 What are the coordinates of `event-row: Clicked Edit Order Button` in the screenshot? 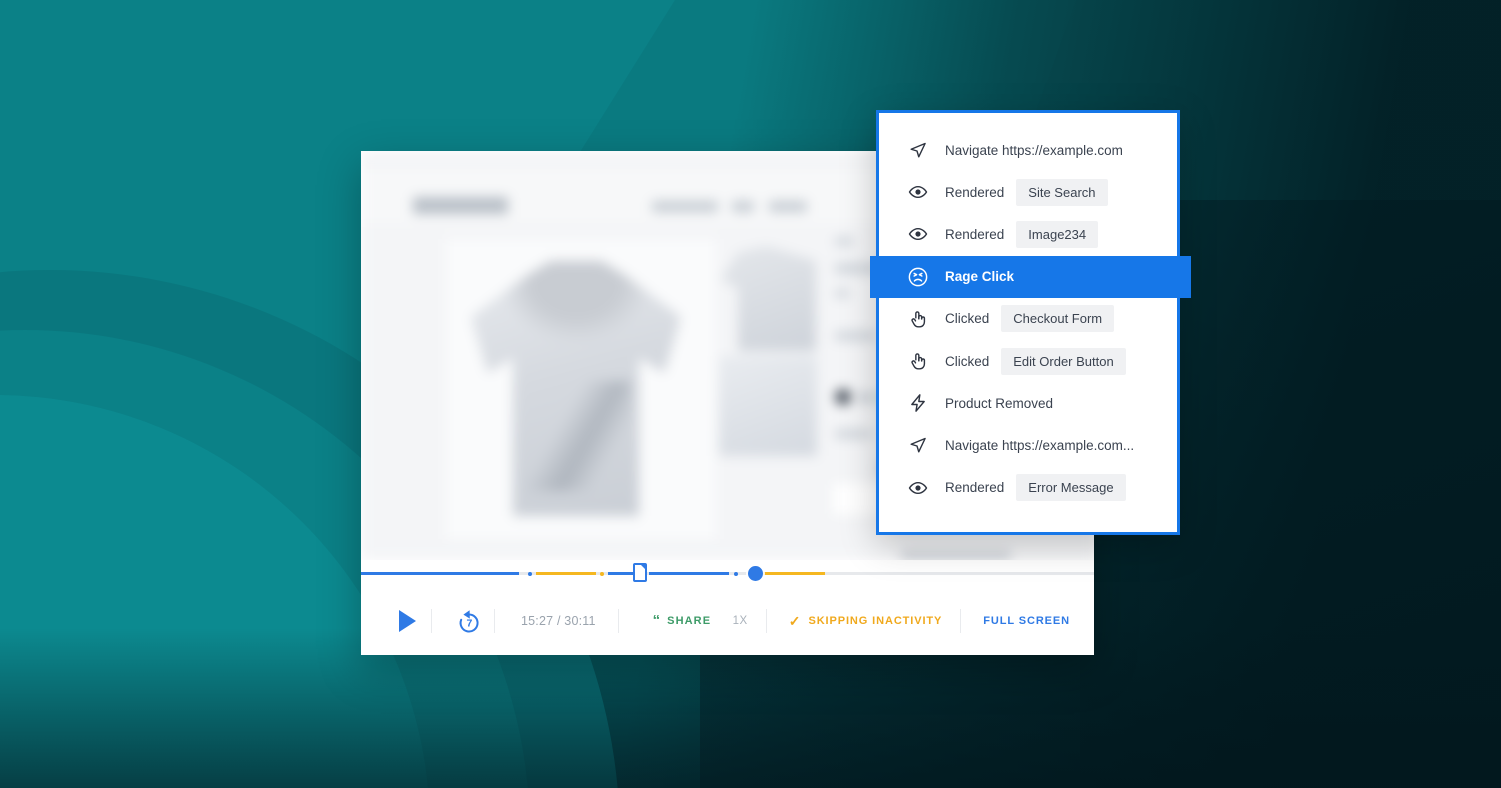 It's located at (1028, 361).